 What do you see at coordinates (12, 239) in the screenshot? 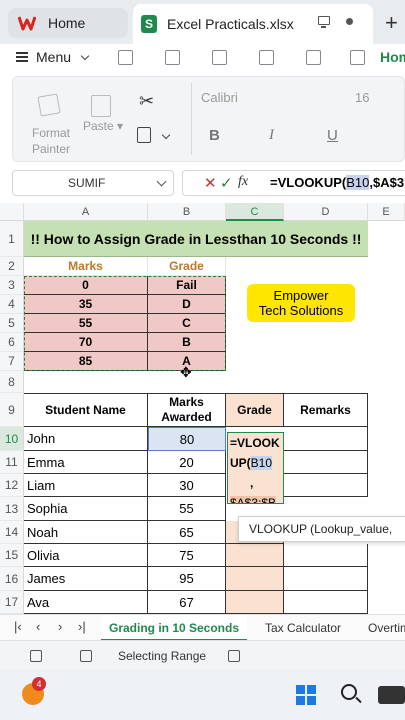
I see `row-header: 1` at bounding box center [12, 239].